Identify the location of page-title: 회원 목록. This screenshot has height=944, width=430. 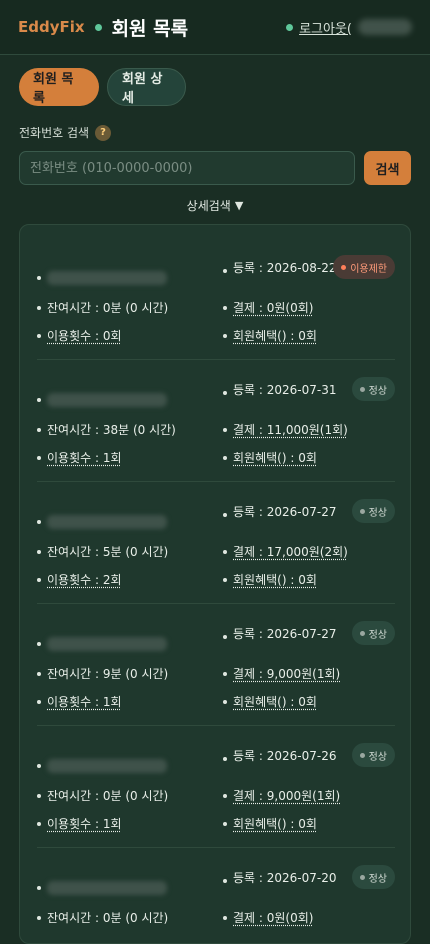
(150, 28).